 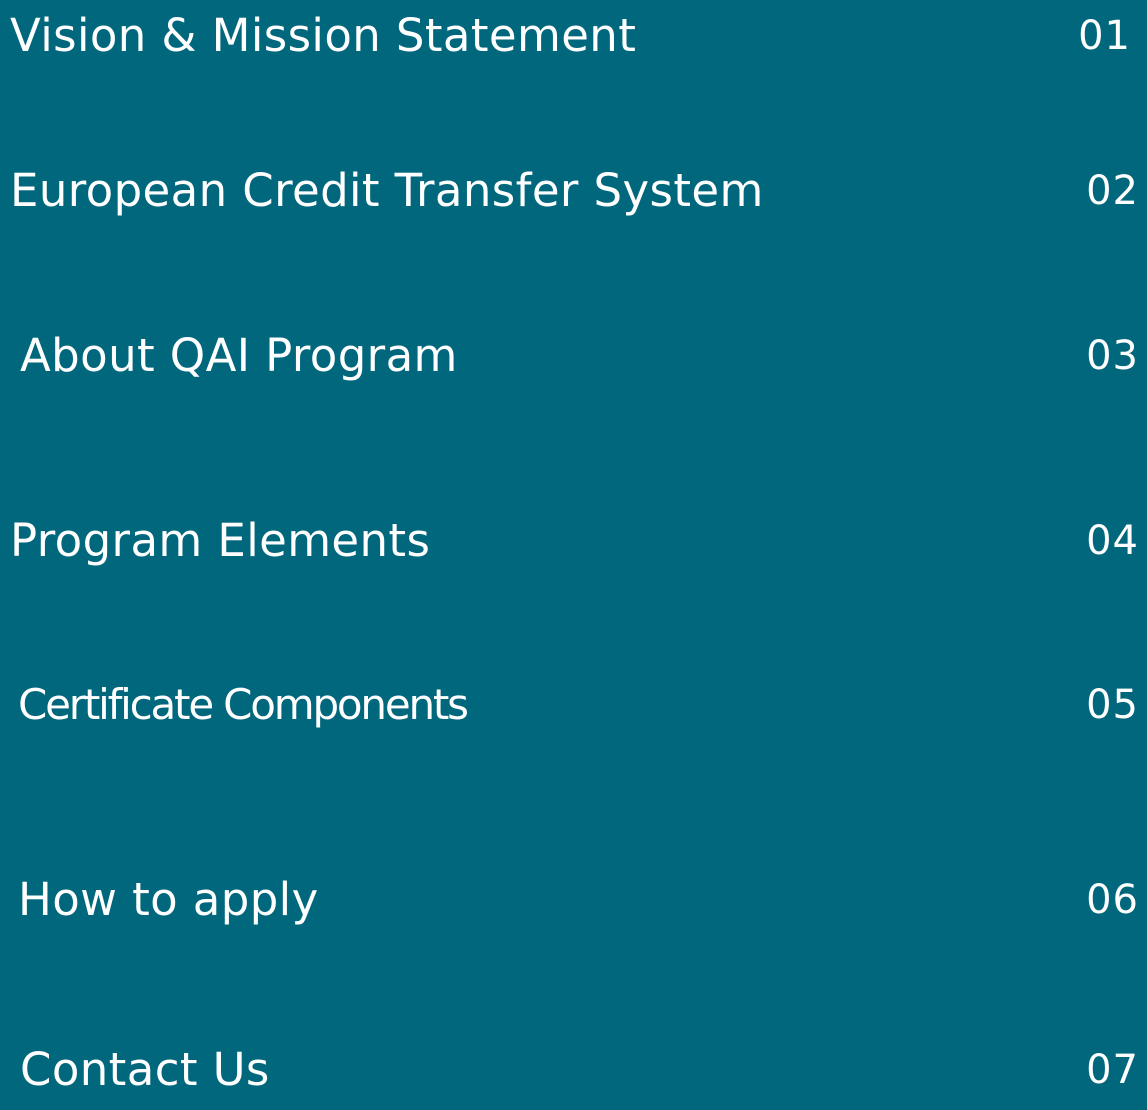 What do you see at coordinates (573, 541) in the screenshot?
I see `toc-item-program-elements: Program Elements 04` at bounding box center [573, 541].